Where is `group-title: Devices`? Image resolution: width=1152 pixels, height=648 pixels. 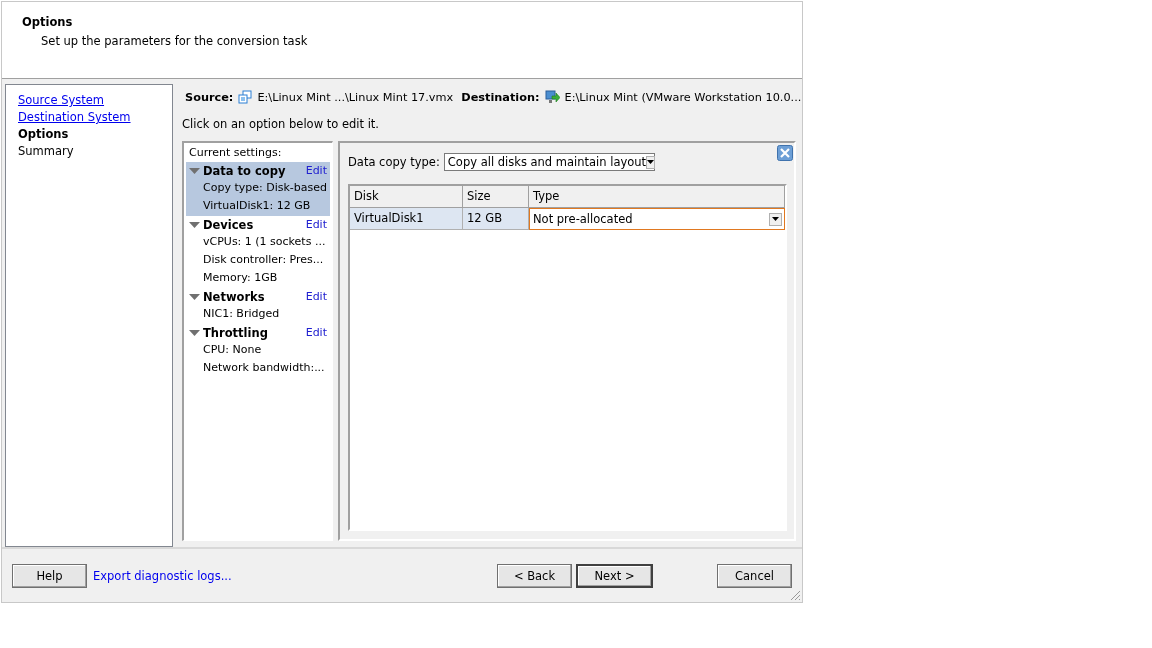 group-title: Devices is located at coordinates (254, 225).